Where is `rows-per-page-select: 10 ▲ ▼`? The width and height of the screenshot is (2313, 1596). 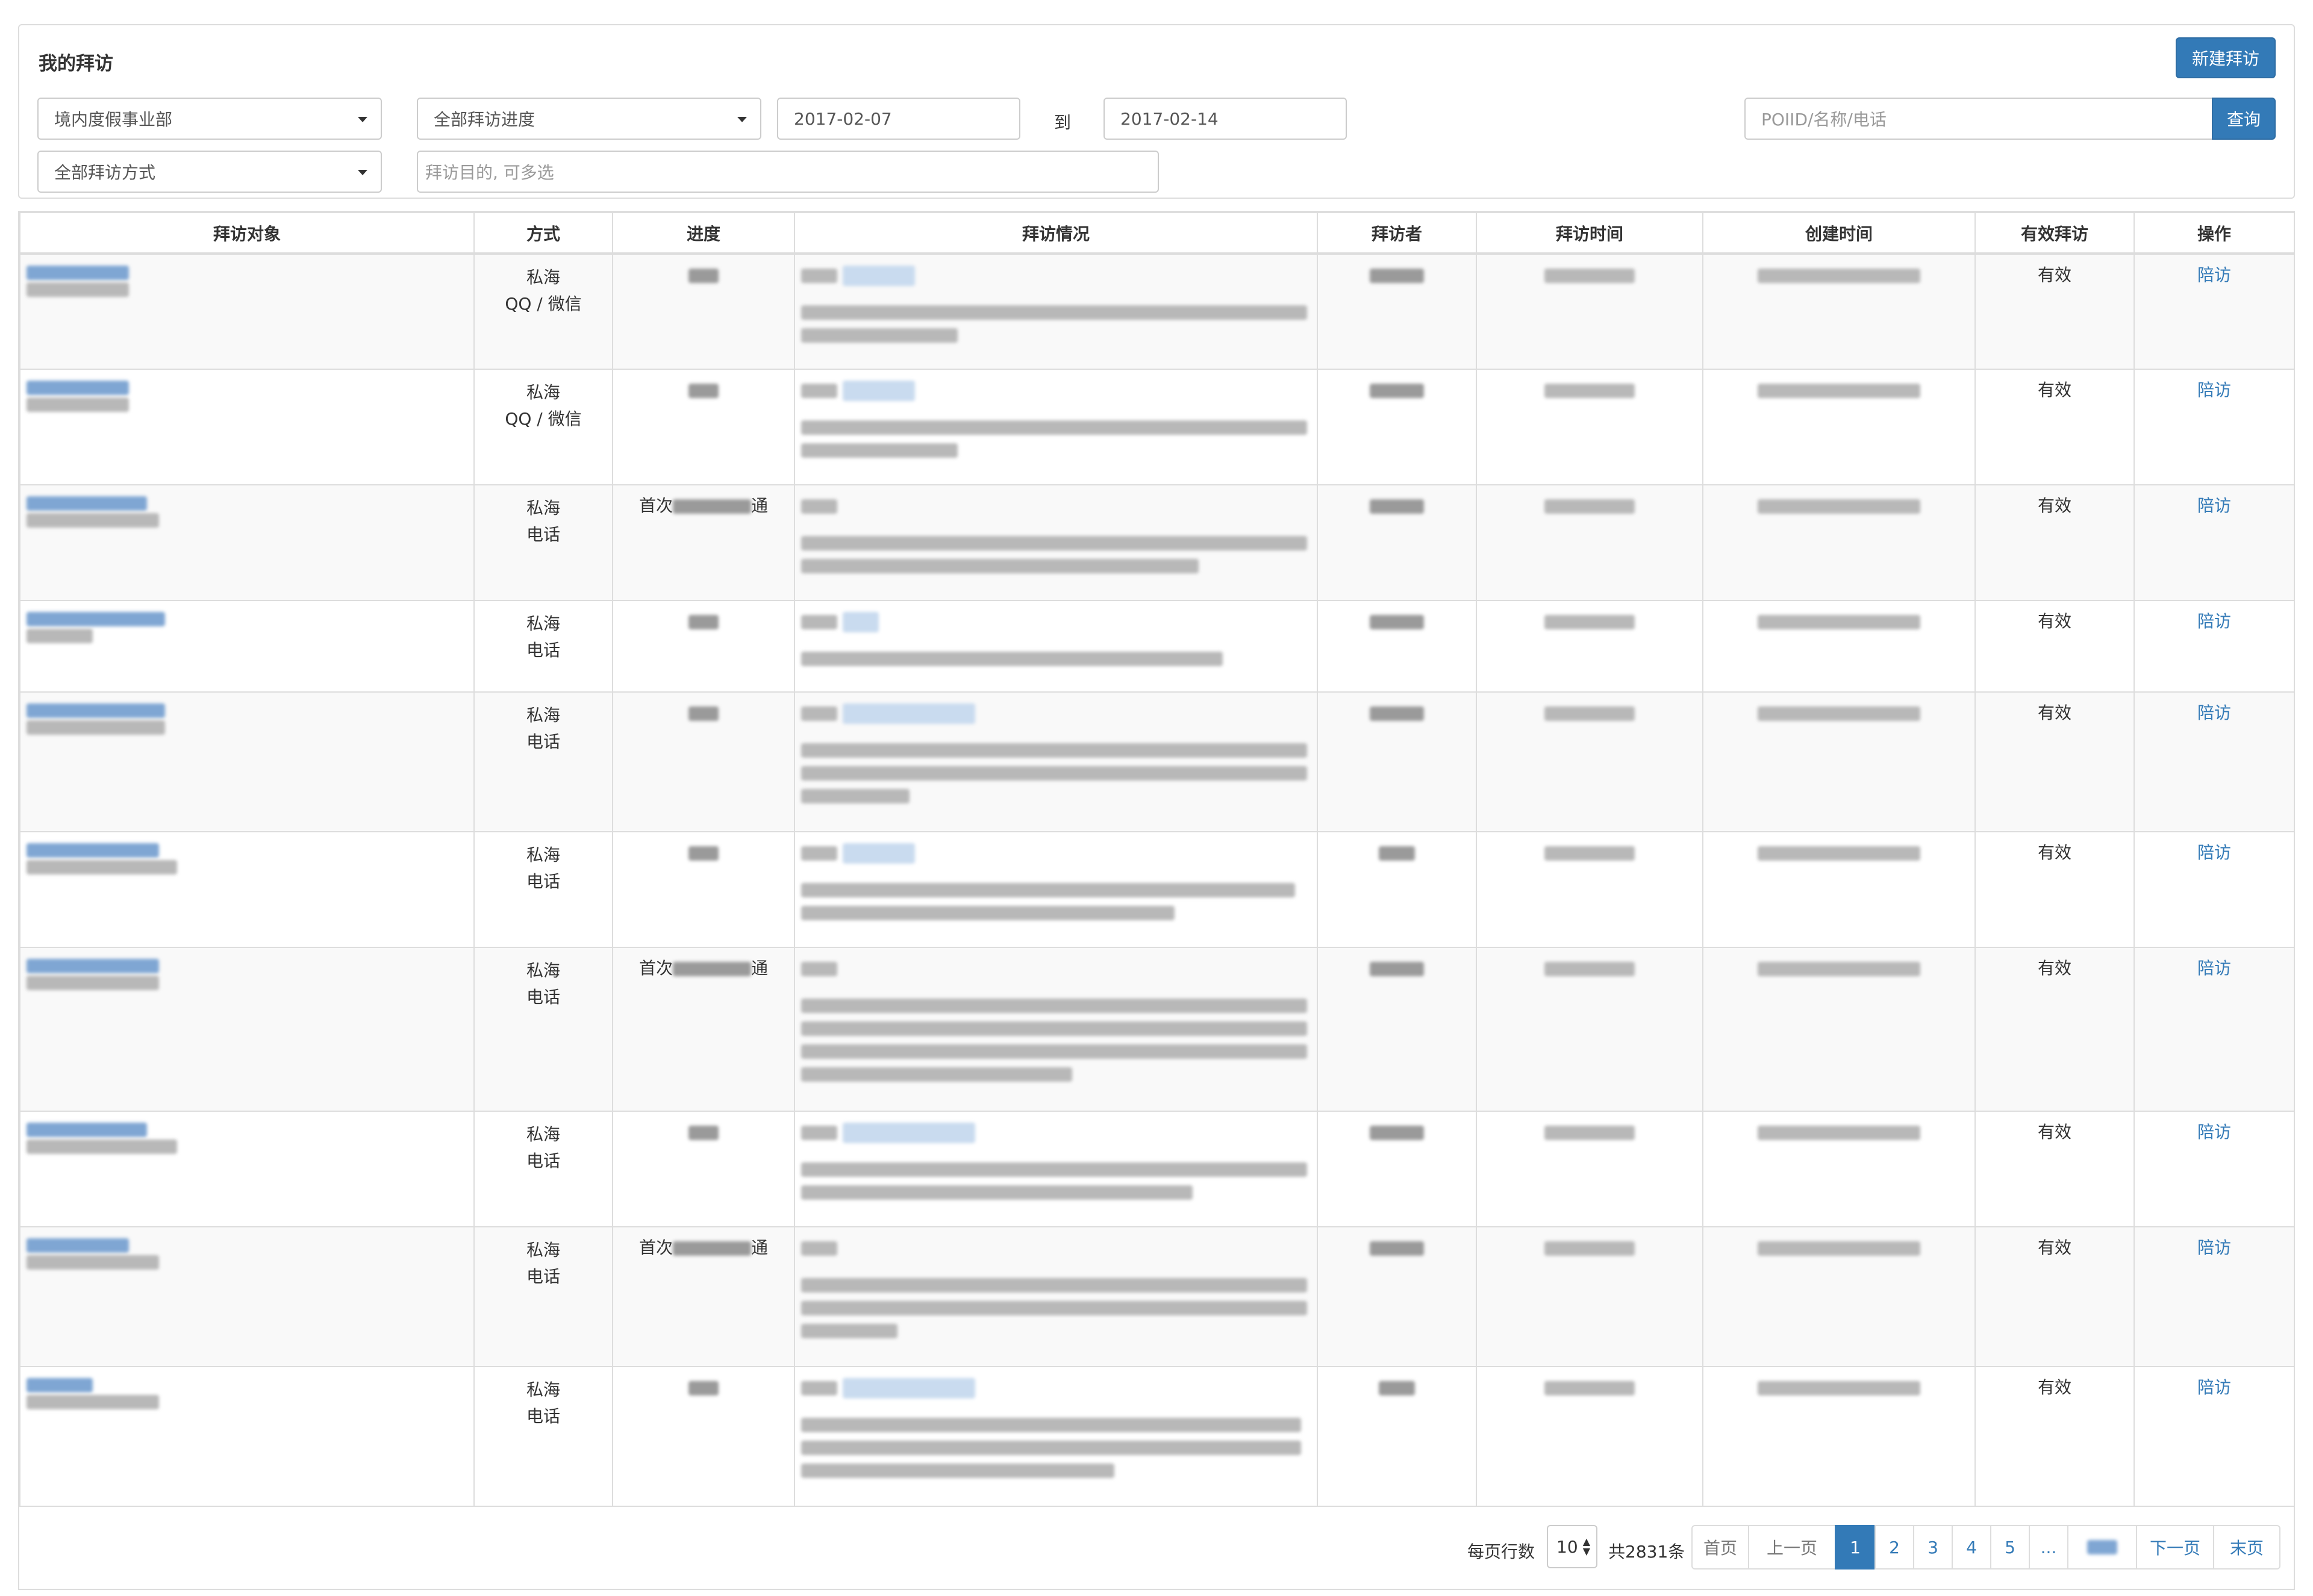
rows-per-page-select: 10 ▲ ▼ is located at coordinates (1572, 1546).